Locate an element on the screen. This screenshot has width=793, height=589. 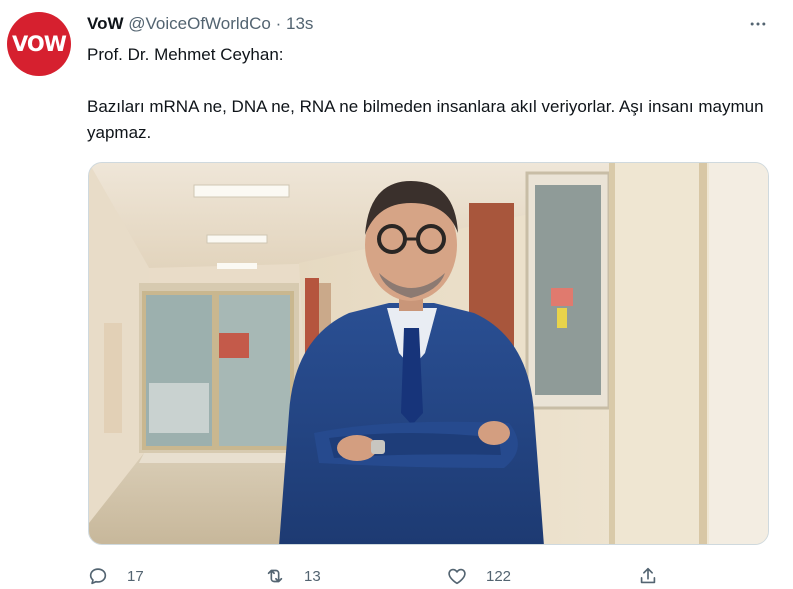
like-button: 122 is located at coordinates (478, 575).